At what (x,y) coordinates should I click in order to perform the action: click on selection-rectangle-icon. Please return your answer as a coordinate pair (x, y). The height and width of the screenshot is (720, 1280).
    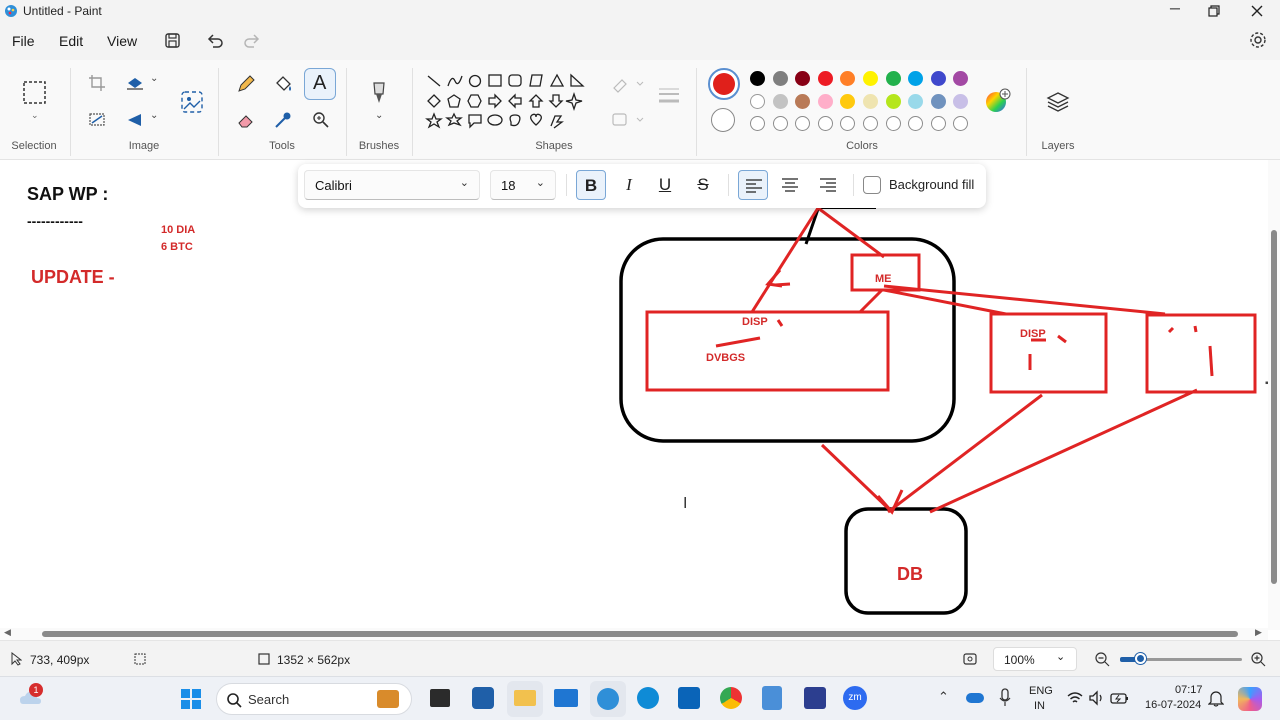
    Looking at the image, I should click on (35, 93).